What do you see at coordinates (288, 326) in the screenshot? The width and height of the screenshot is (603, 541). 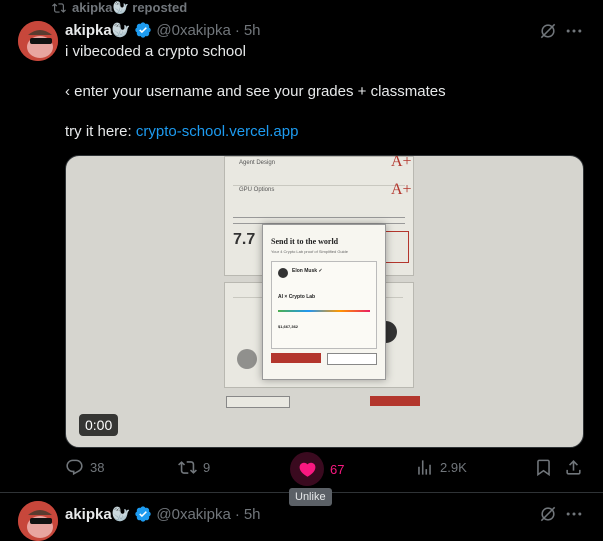 I see `stat-label: $1,667,362` at bounding box center [288, 326].